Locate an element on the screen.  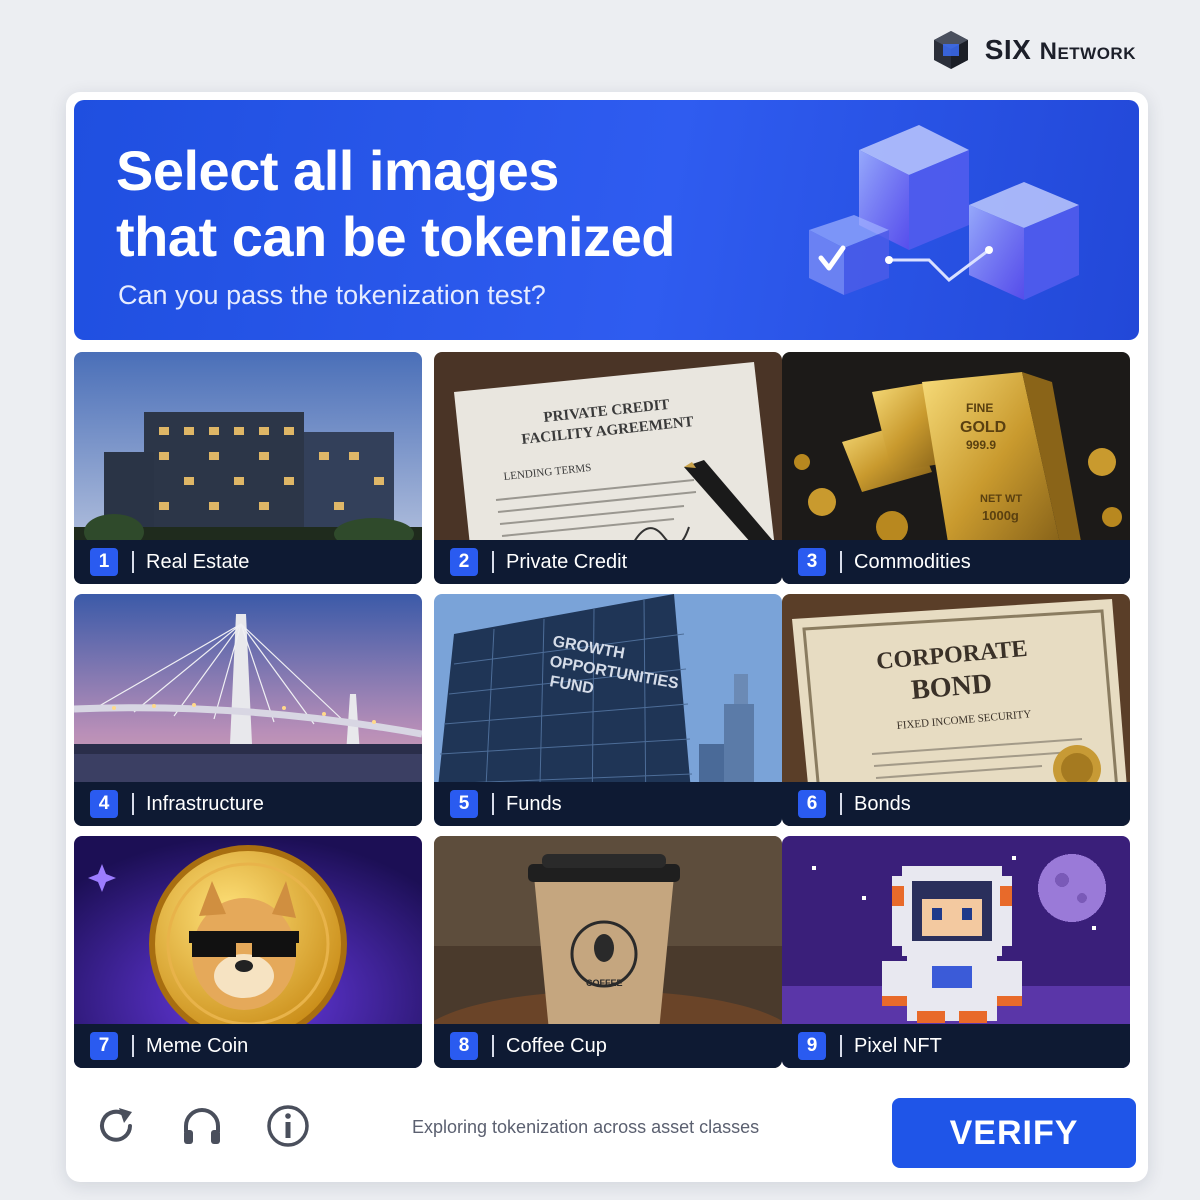
svg-text: 999.9 is located at coordinates (981, 445).